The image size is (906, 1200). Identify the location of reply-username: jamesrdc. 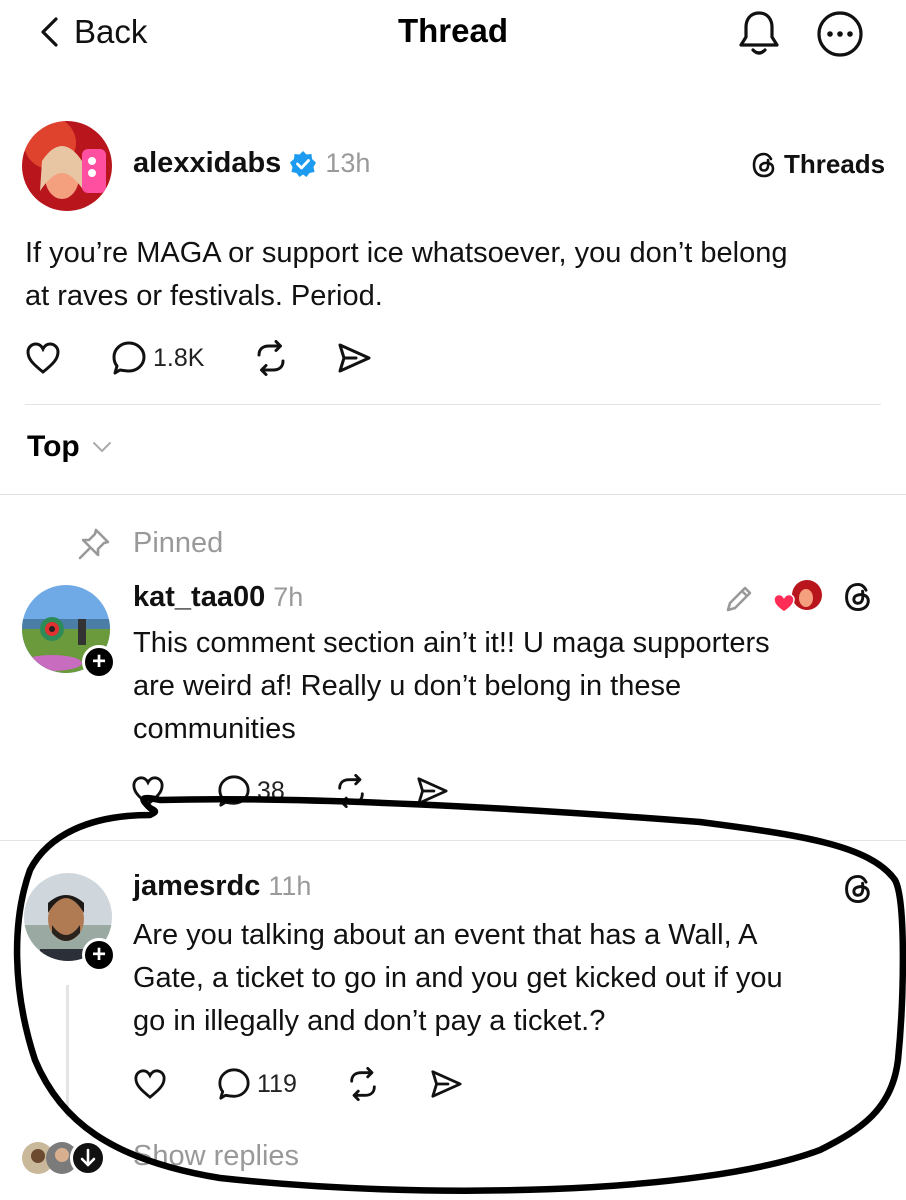
(196, 886).